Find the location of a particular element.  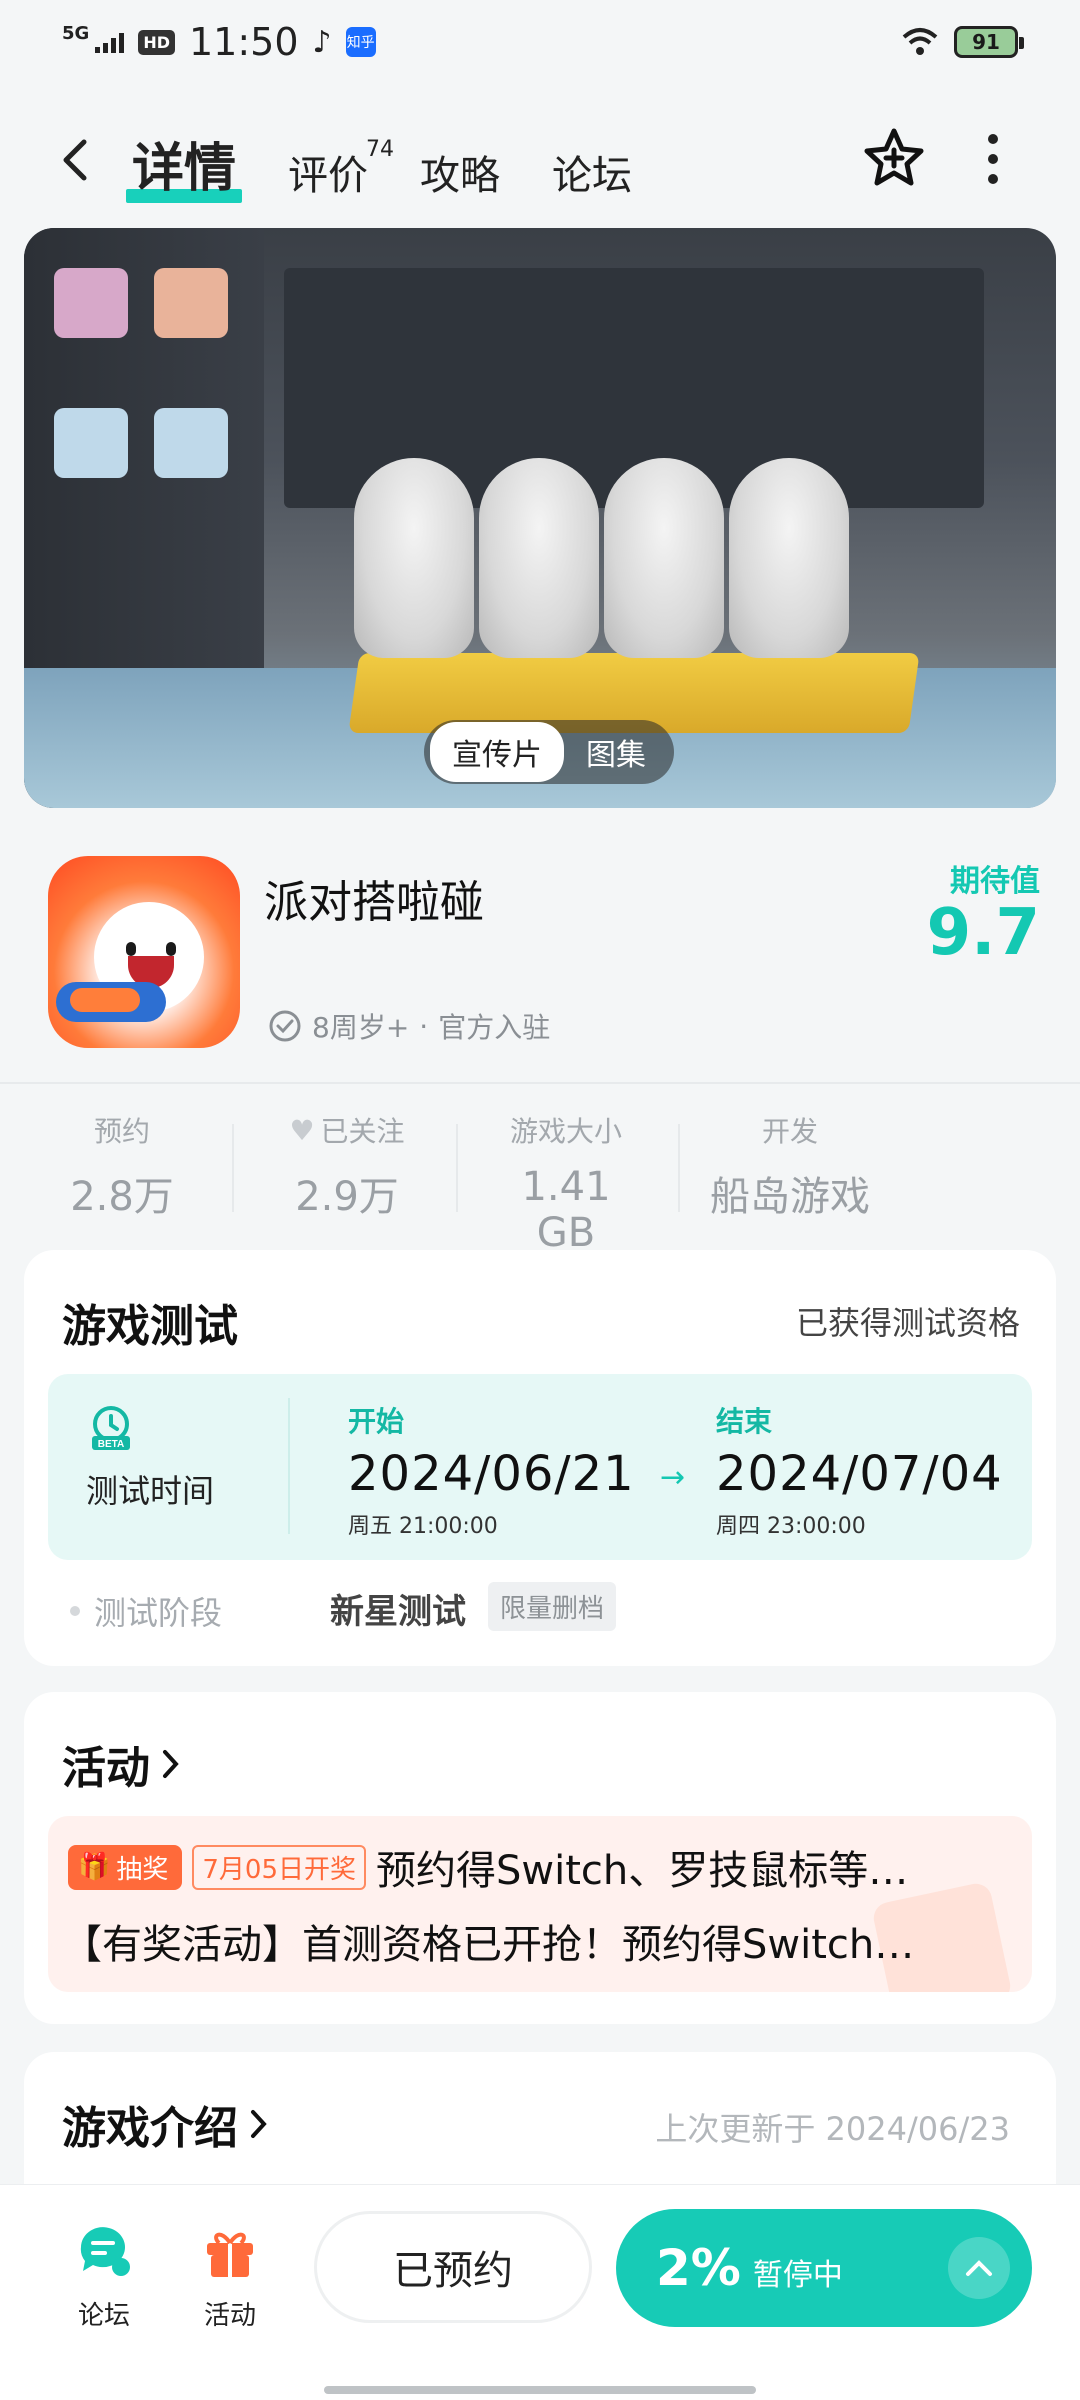

stats-row: 预约 2.8万 ♥ 已关注 2.9万 游戏大小 1.41 GB 开发 船岛游戏 is located at coordinates (540, 1178).